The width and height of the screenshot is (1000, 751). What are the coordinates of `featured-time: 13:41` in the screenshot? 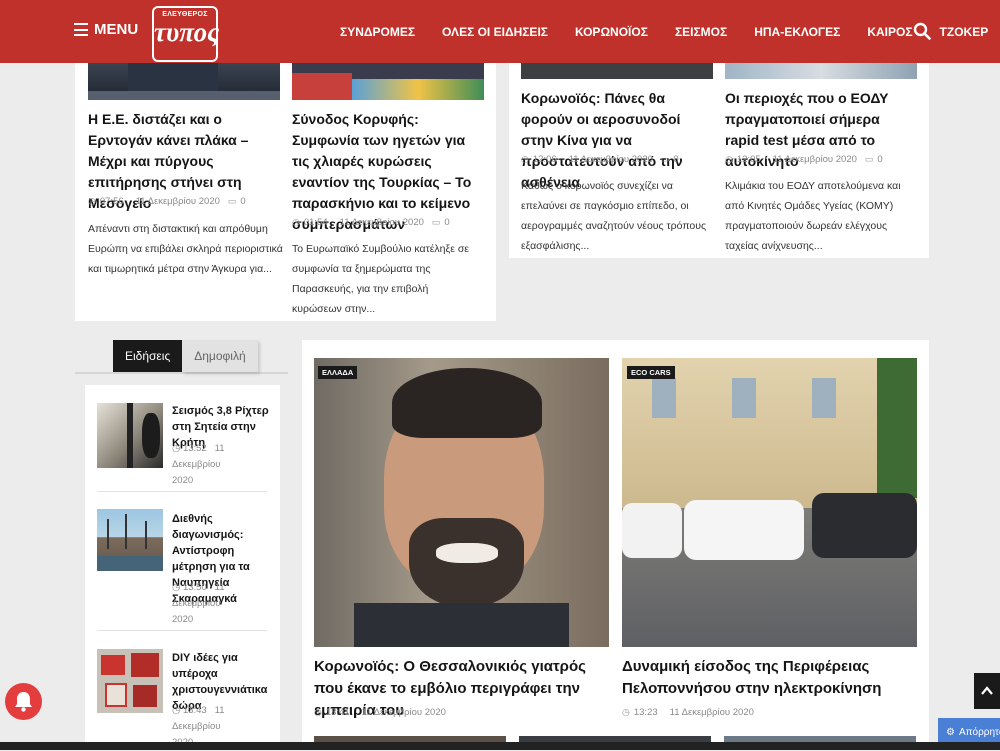 It's located at (337, 712).